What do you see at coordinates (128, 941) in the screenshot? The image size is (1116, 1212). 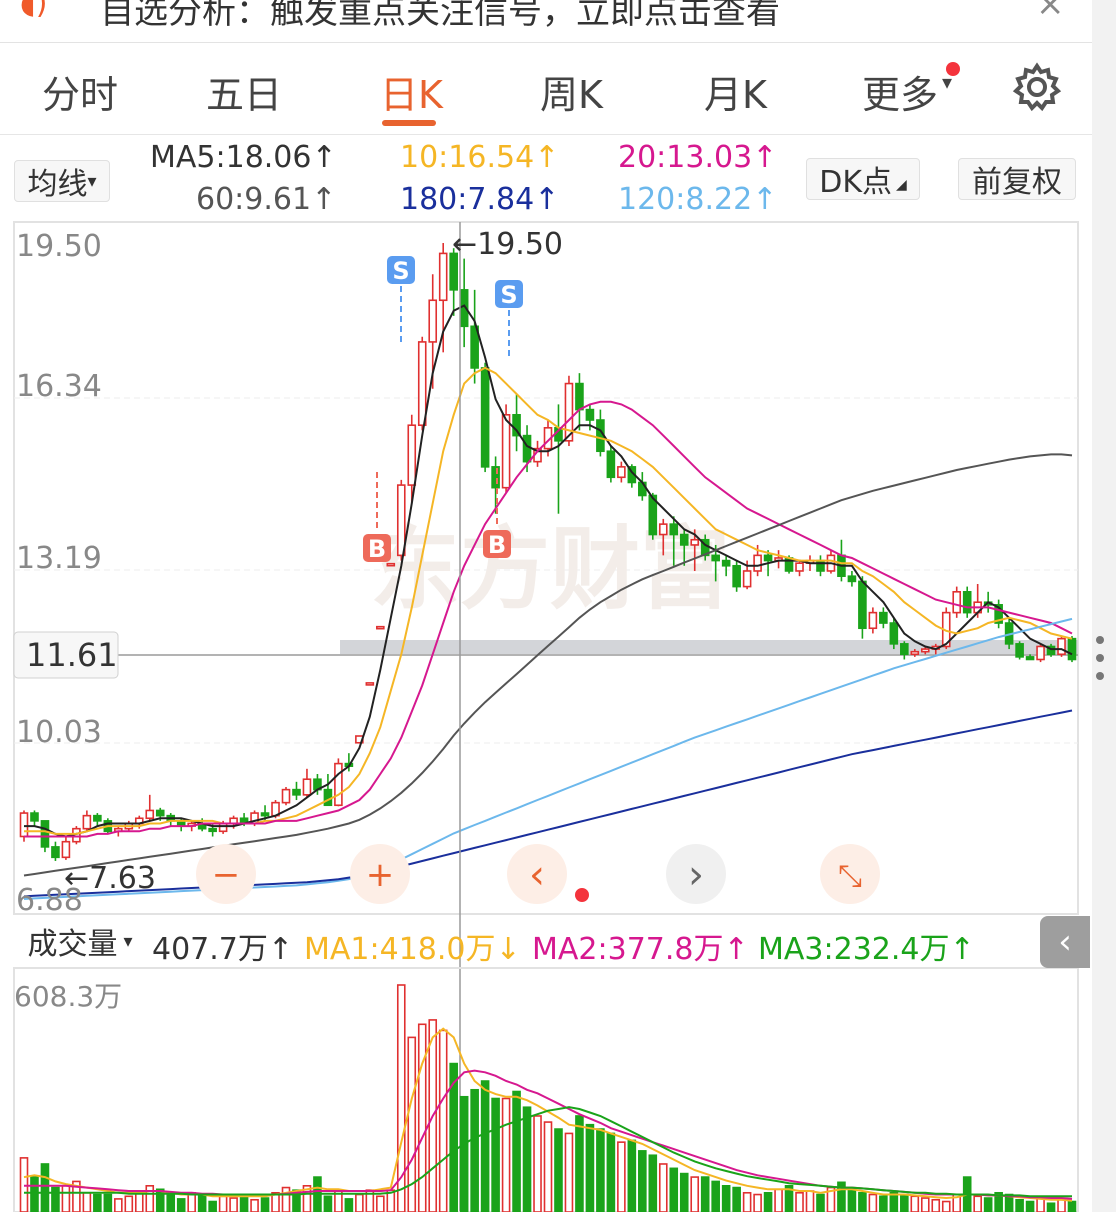 I see `dropdown-icon: ▾` at bounding box center [128, 941].